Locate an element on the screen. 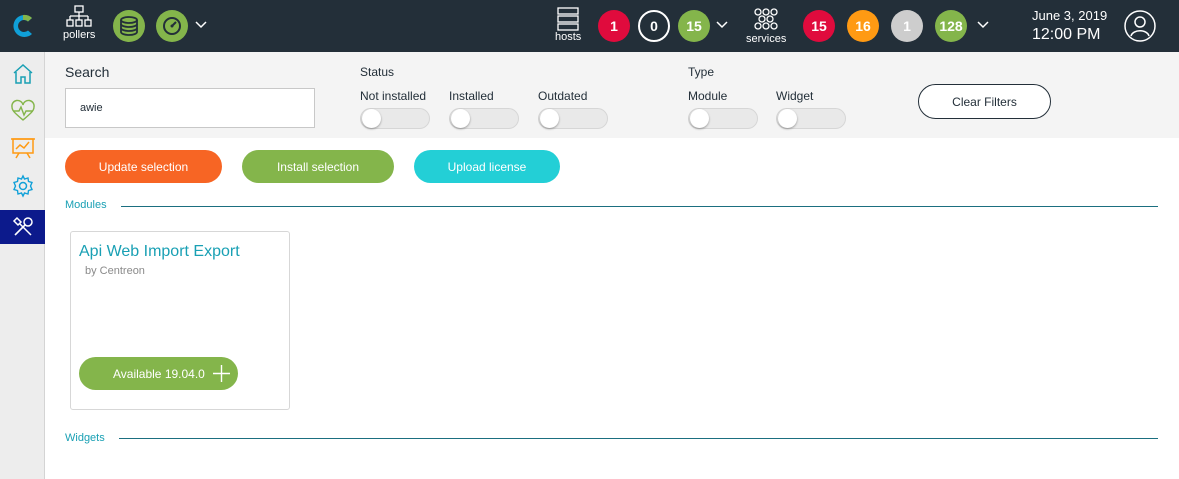 This screenshot has height=479, width=1179. modules-section-title: Modules is located at coordinates (86, 205).